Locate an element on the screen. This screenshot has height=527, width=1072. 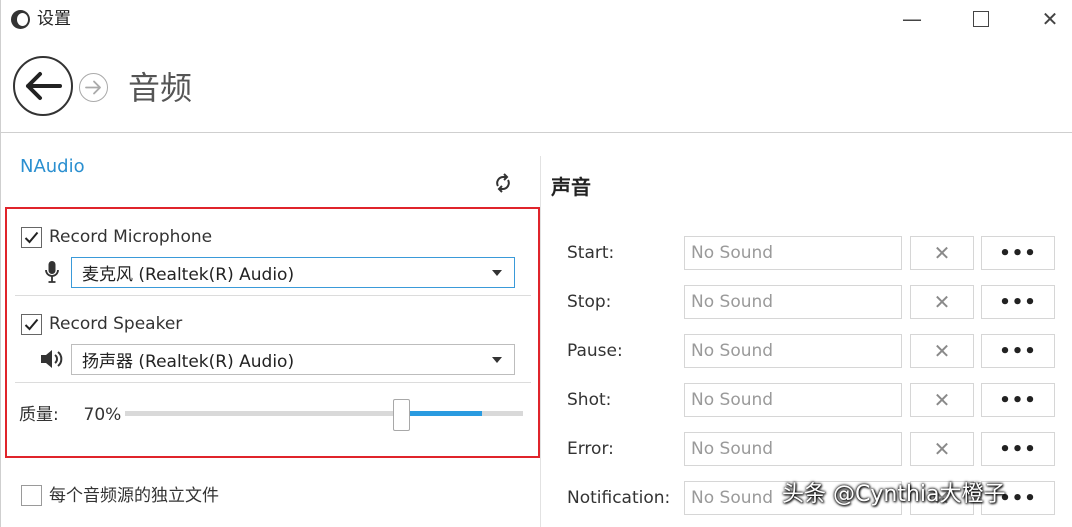
sound-row-label: Error: is located at coordinates (590, 449).